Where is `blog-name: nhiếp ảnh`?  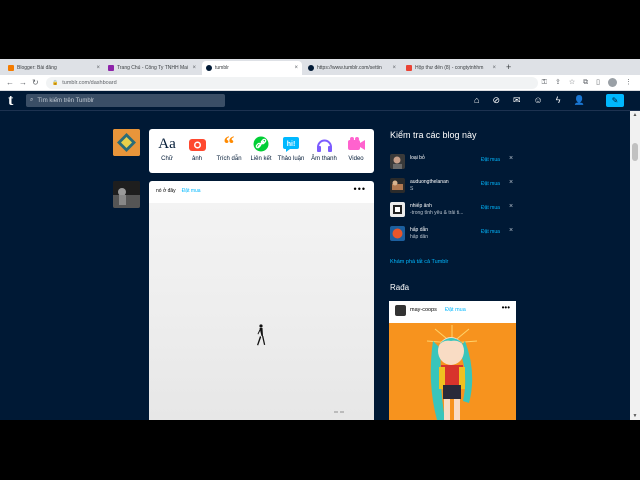
blog-name: nhiếp ảnh is located at coordinates (421, 206).